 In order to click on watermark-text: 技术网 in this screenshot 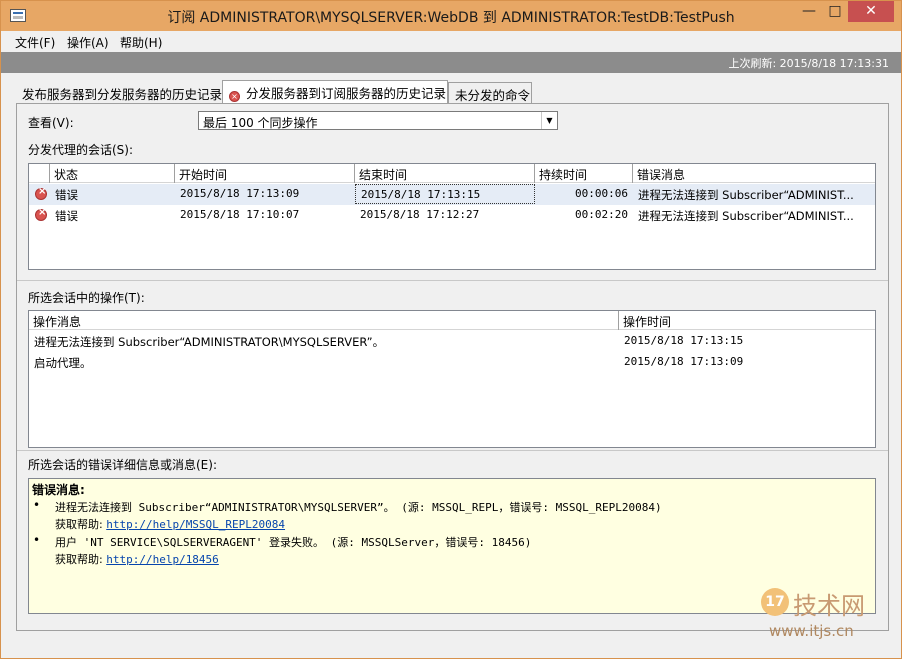, I will do `click(829, 606)`.